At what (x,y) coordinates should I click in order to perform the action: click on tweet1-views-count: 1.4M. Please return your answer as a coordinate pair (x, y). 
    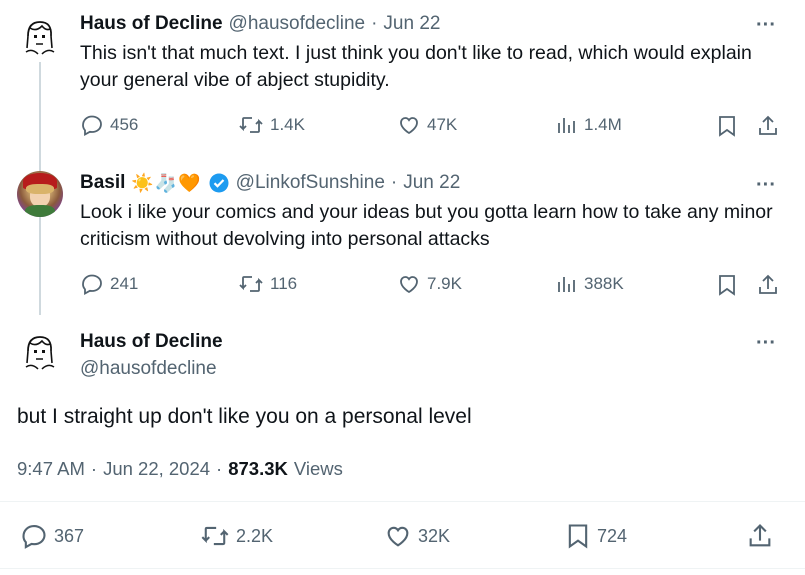
    Looking at the image, I should click on (603, 124).